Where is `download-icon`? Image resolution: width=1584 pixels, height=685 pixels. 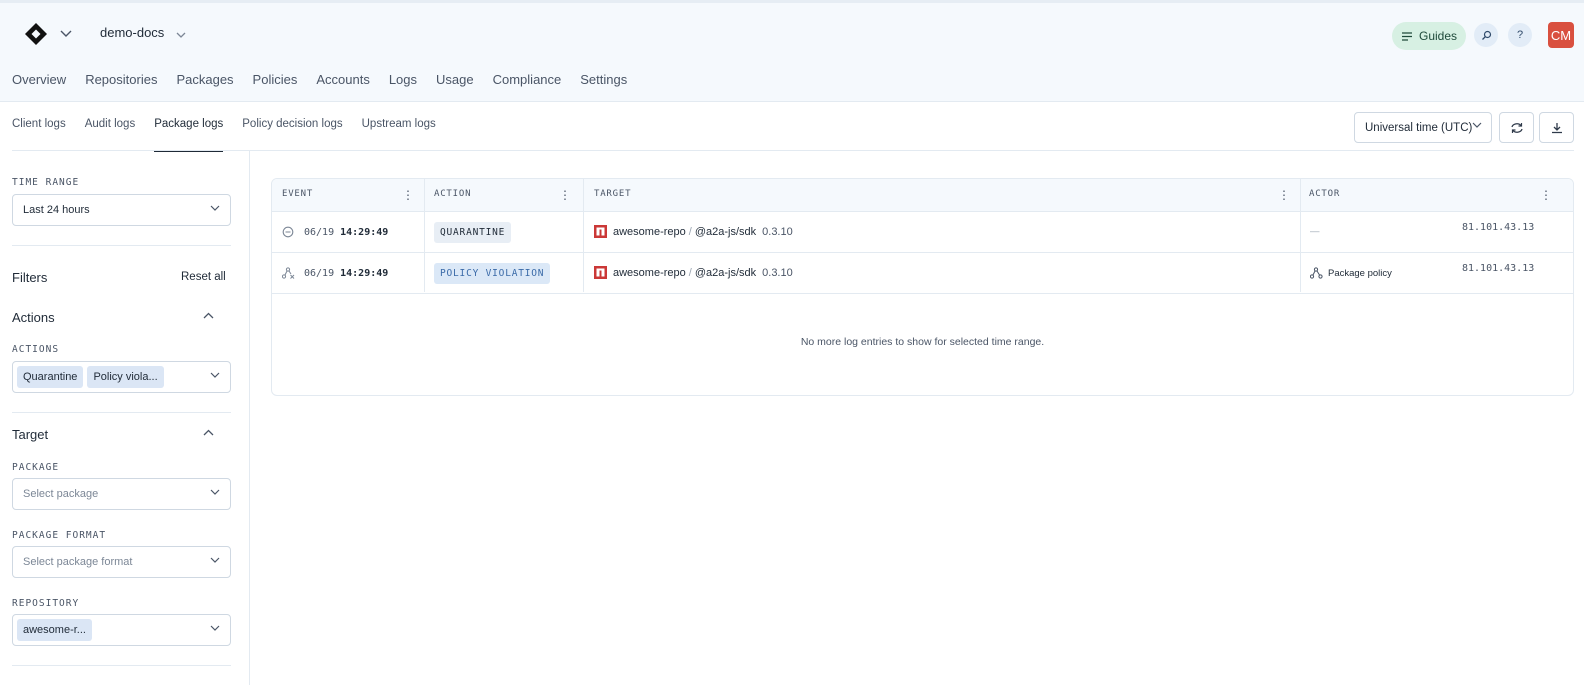
download-icon is located at coordinates (1556, 127).